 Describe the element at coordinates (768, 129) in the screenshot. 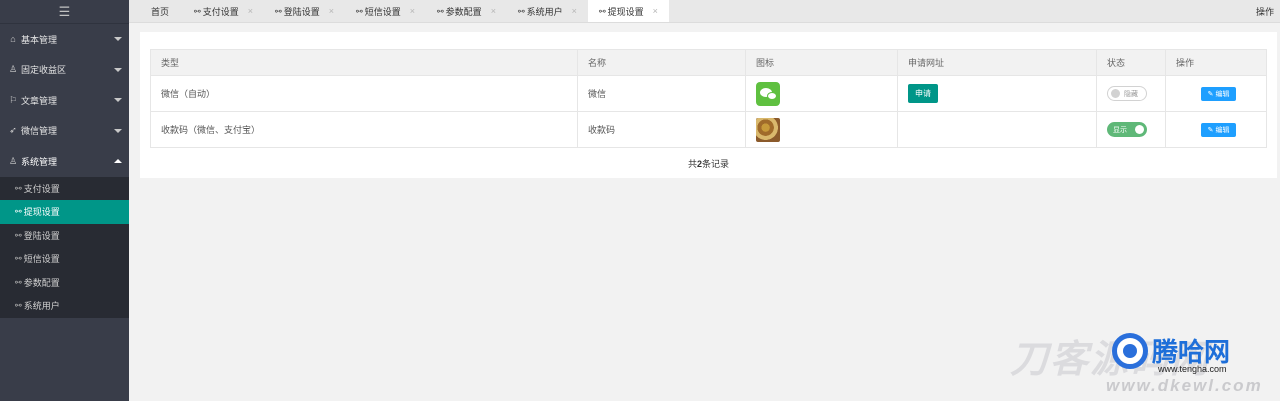

I see `qr-image-icon` at that location.